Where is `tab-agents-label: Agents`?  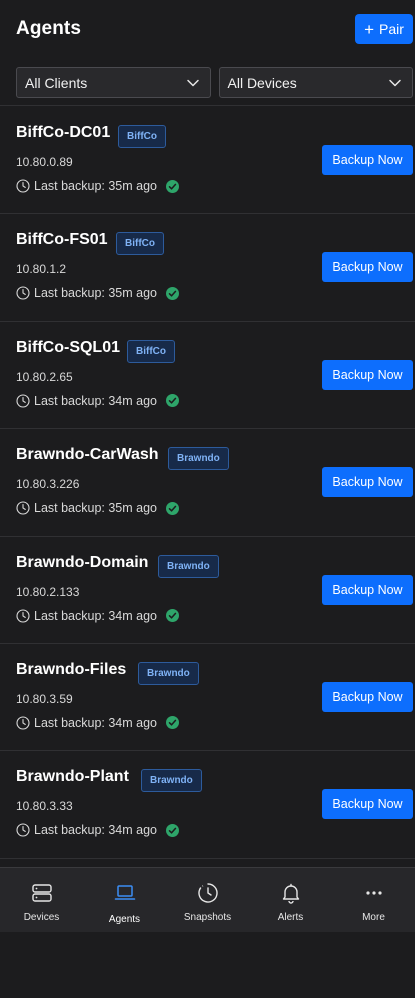
tab-agents-label: Agents is located at coordinates (124, 919).